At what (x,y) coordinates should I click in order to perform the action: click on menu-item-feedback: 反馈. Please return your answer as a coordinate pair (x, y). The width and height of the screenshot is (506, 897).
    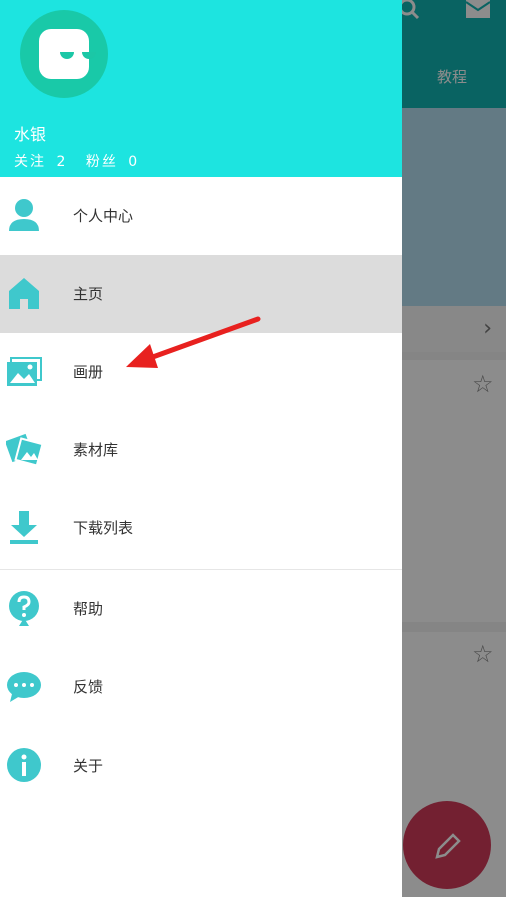
    Looking at the image, I should click on (201, 687).